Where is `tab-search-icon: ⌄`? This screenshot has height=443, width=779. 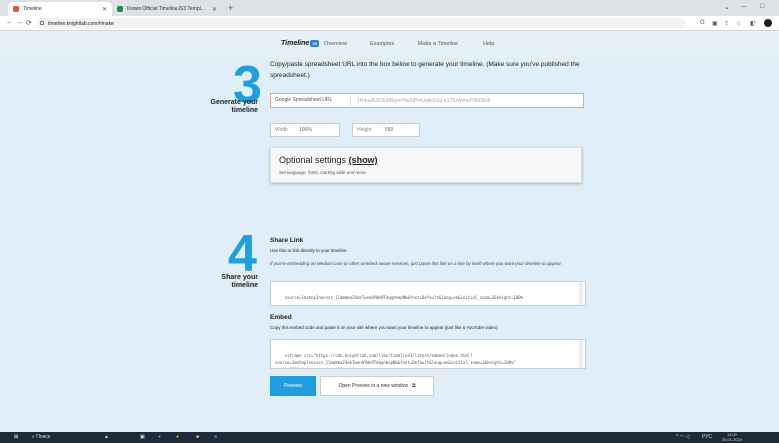
tab-search-icon: ⌄ is located at coordinates (727, 7).